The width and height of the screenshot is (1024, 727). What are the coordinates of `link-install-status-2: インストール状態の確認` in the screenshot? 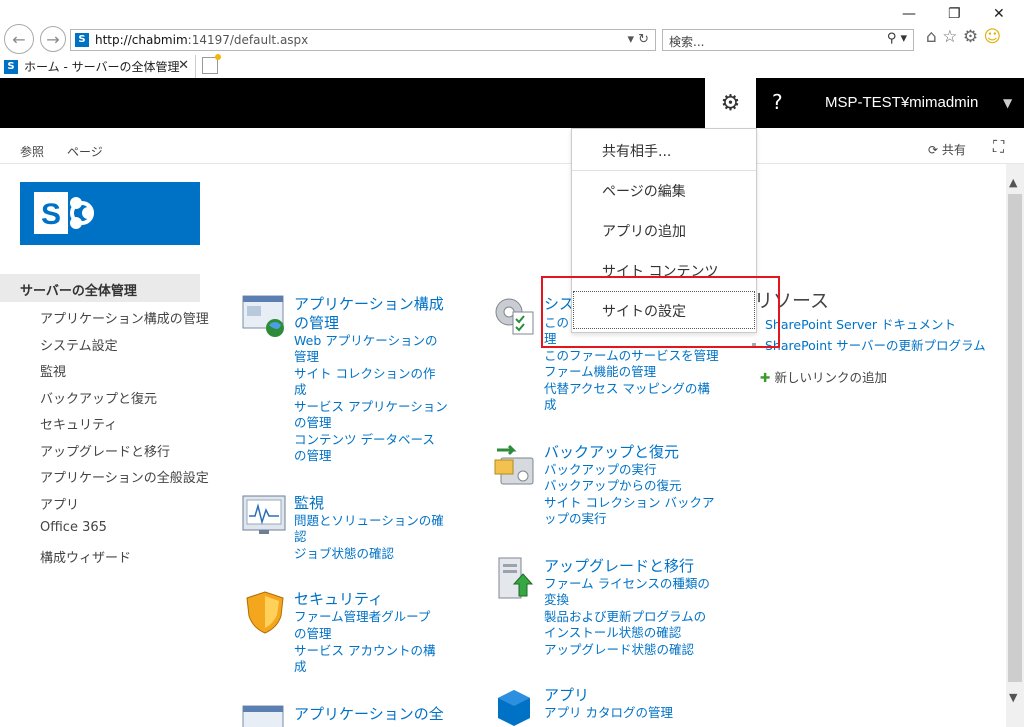 It's located at (612, 633).